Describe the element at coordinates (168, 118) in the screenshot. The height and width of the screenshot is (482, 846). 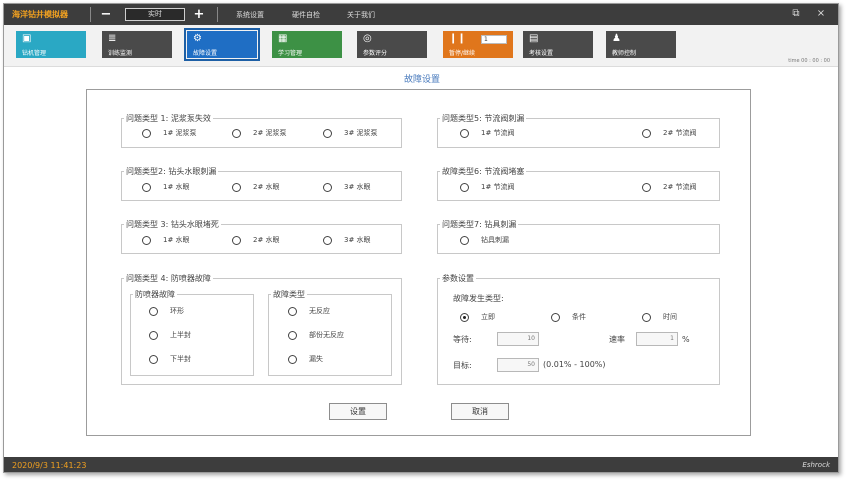
I see `group-title: 问题类型 1: 泥浆泵失效` at that location.